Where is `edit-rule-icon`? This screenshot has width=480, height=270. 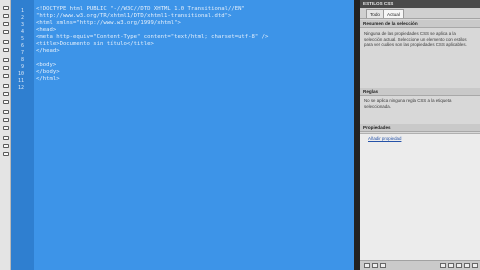
edit-rule-icon is located at coordinates (459, 265).